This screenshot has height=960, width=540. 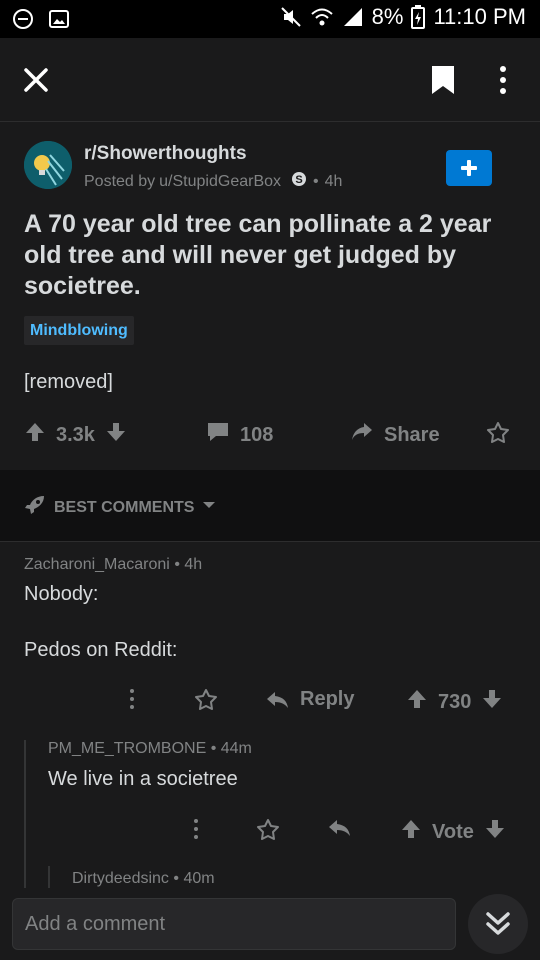 I want to click on award-button, so click(x=498, y=436).